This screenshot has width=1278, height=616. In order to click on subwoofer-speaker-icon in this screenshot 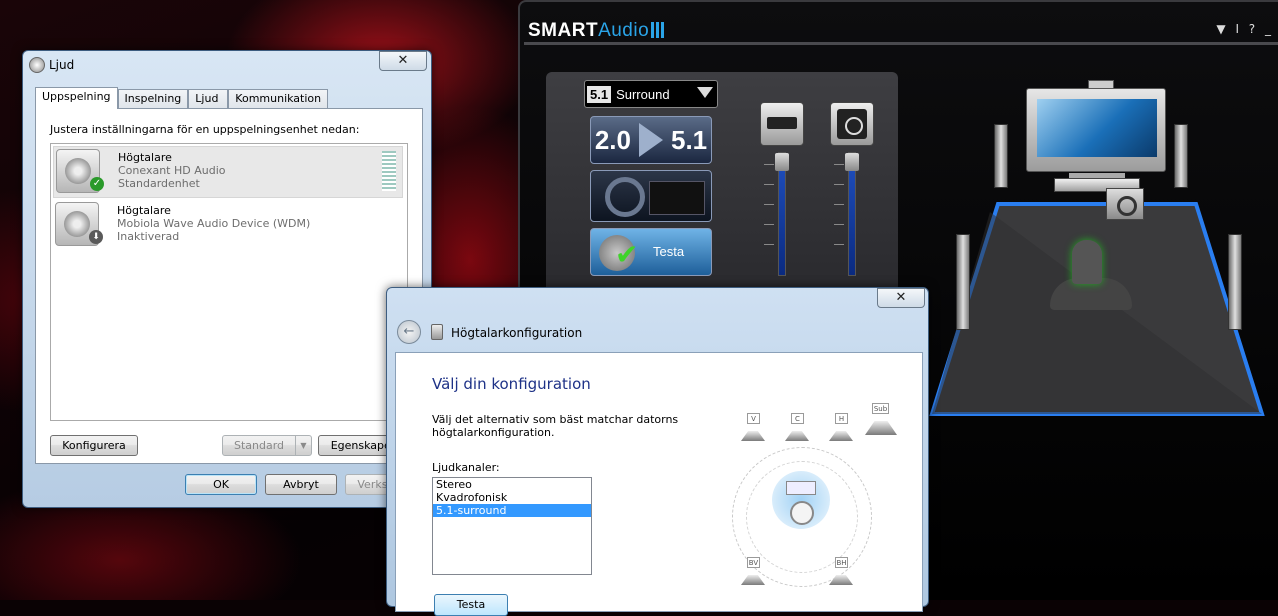, I will do `click(1125, 204)`.